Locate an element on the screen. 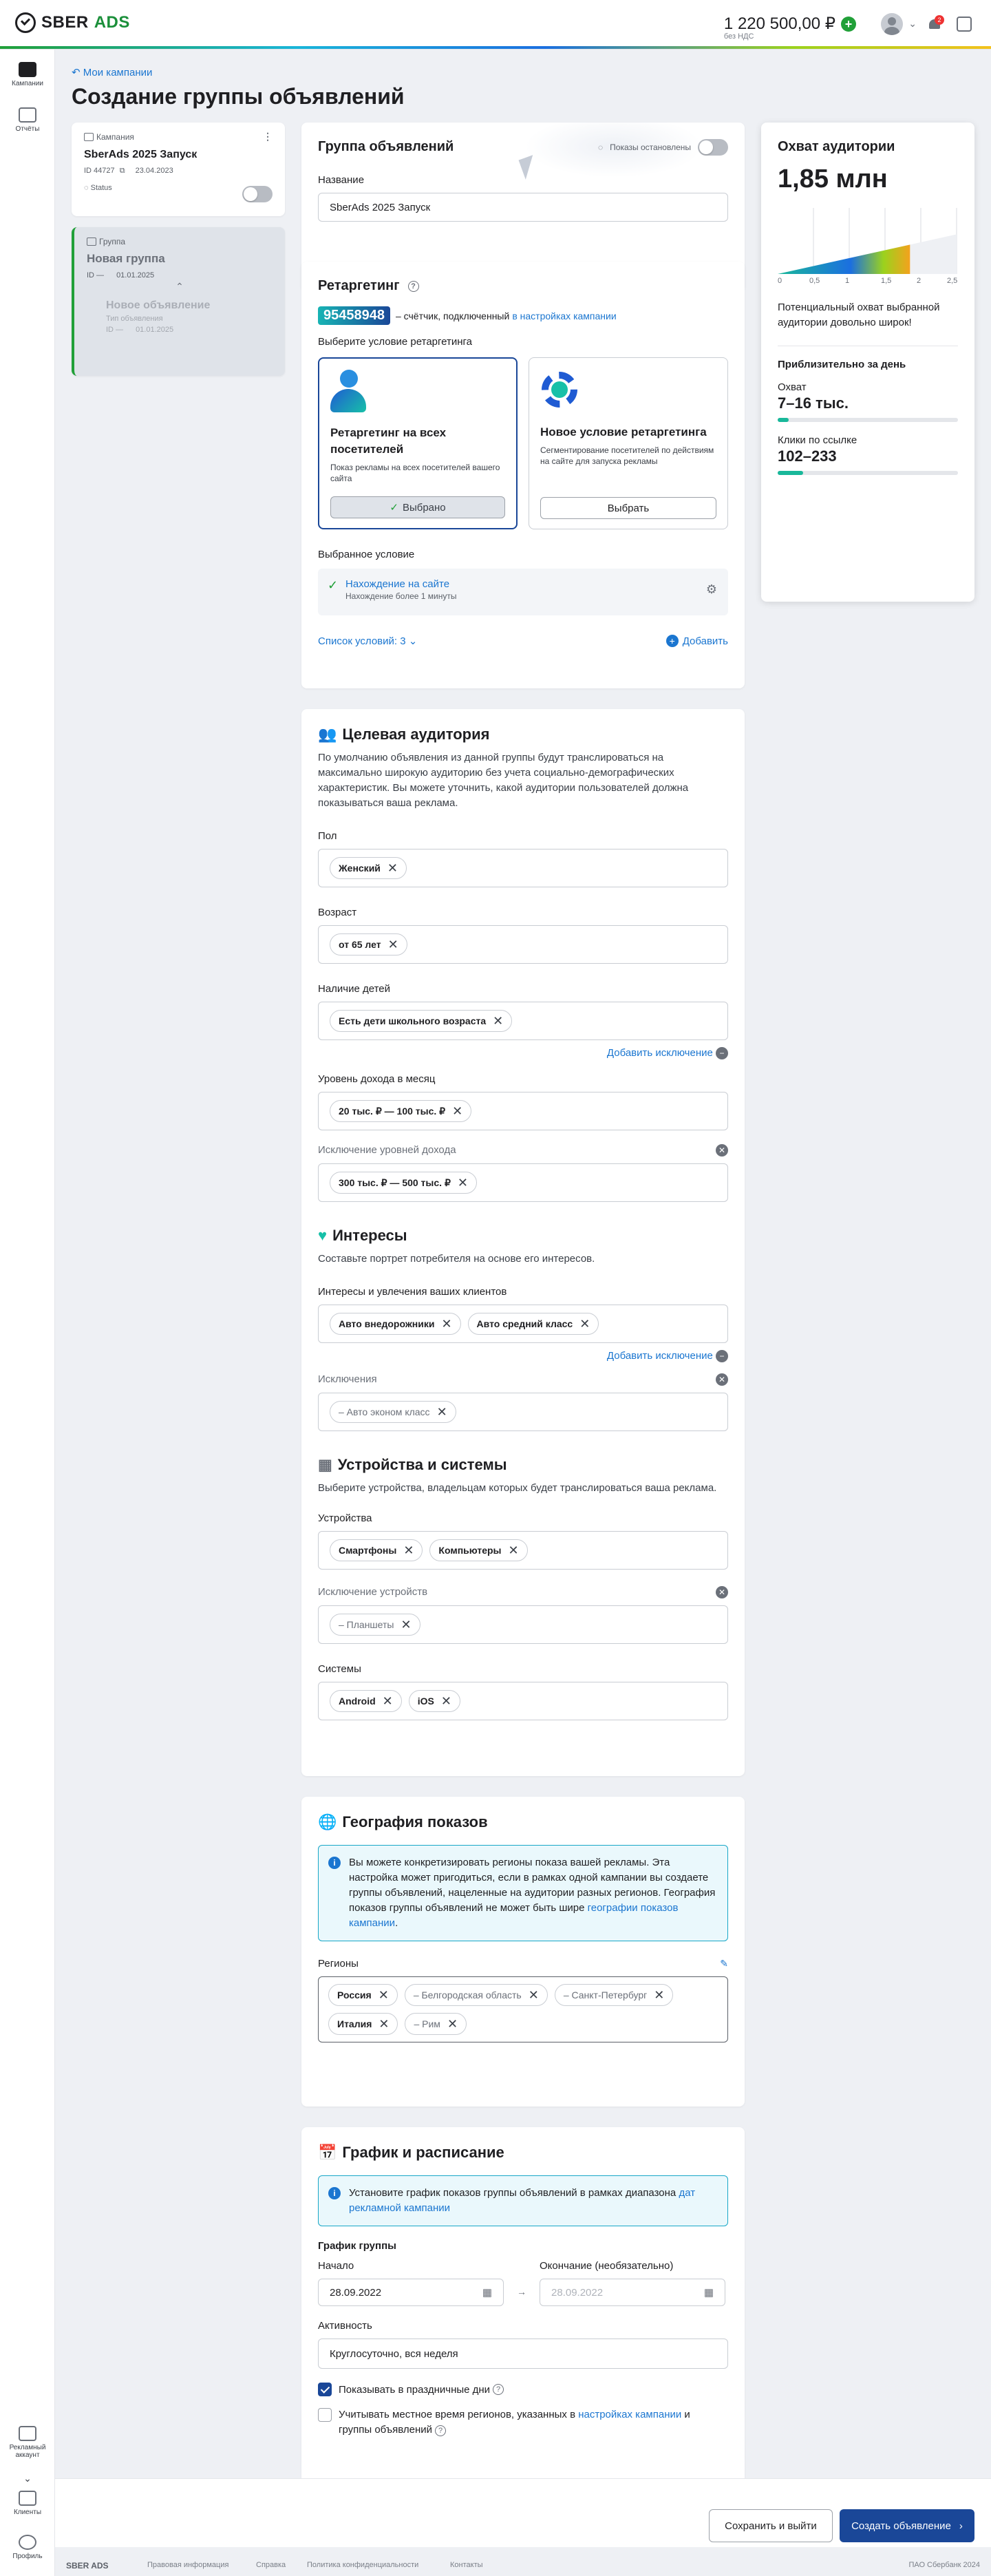 The height and width of the screenshot is (2576, 991). interests-exclusion-input: – Авто эконом класс ✕ is located at coordinates (523, 1412).